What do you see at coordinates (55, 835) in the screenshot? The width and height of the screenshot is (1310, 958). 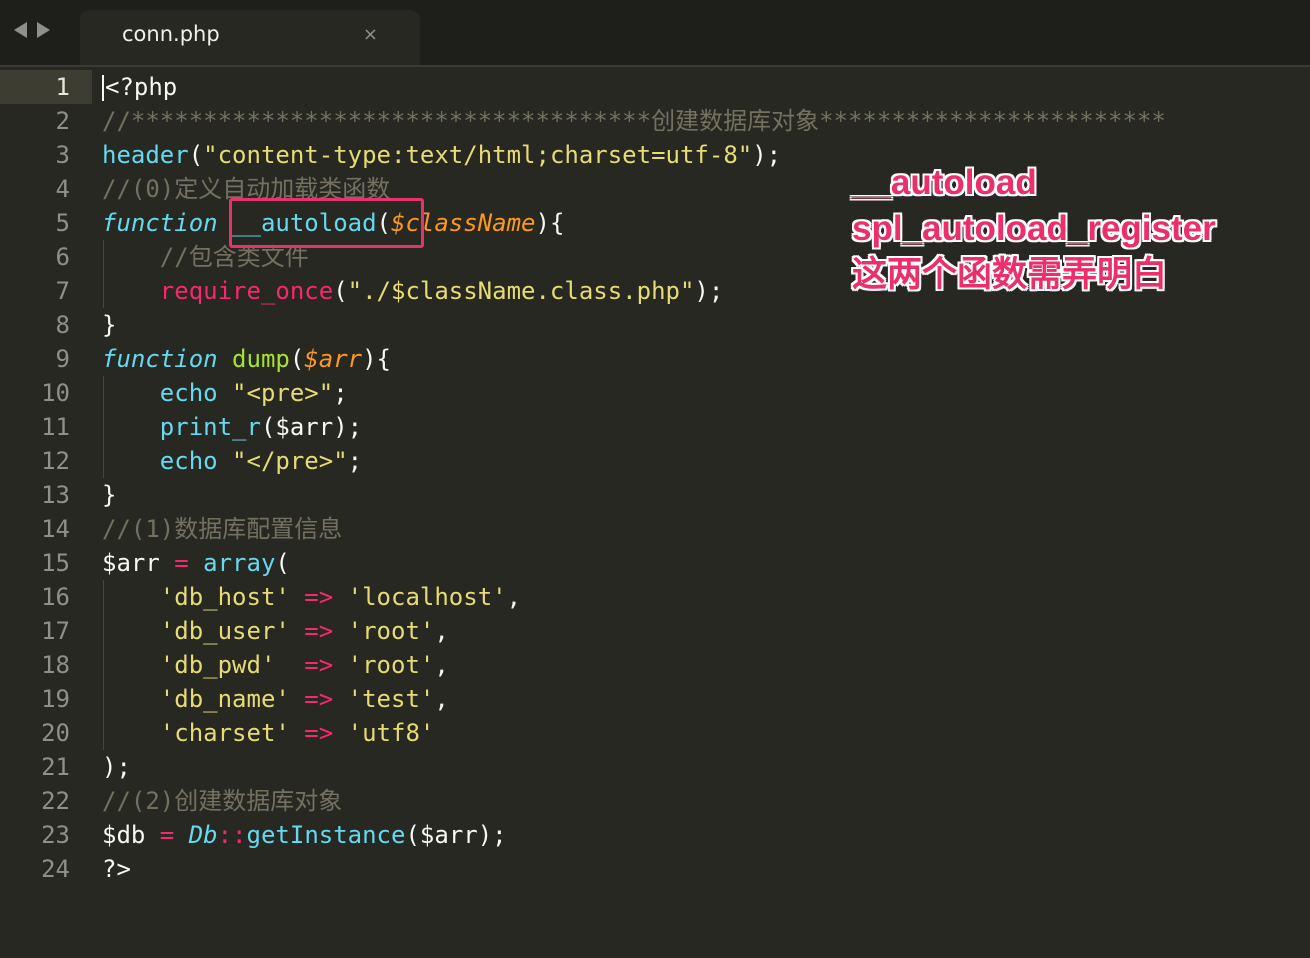 I see `line-number: 23` at bounding box center [55, 835].